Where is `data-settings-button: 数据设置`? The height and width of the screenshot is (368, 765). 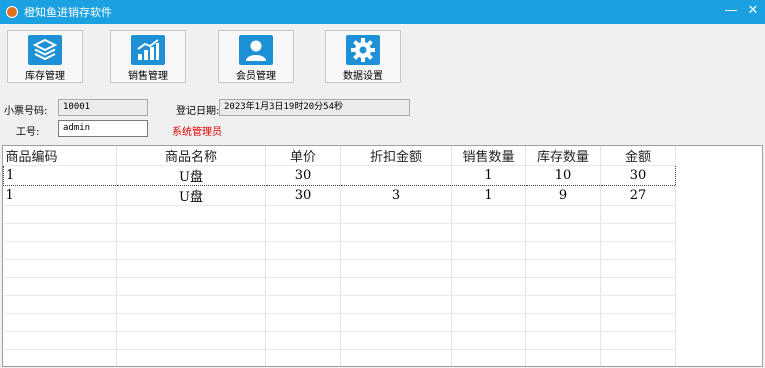 data-settings-button: 数据设置 is located at coordinates (363, 56).